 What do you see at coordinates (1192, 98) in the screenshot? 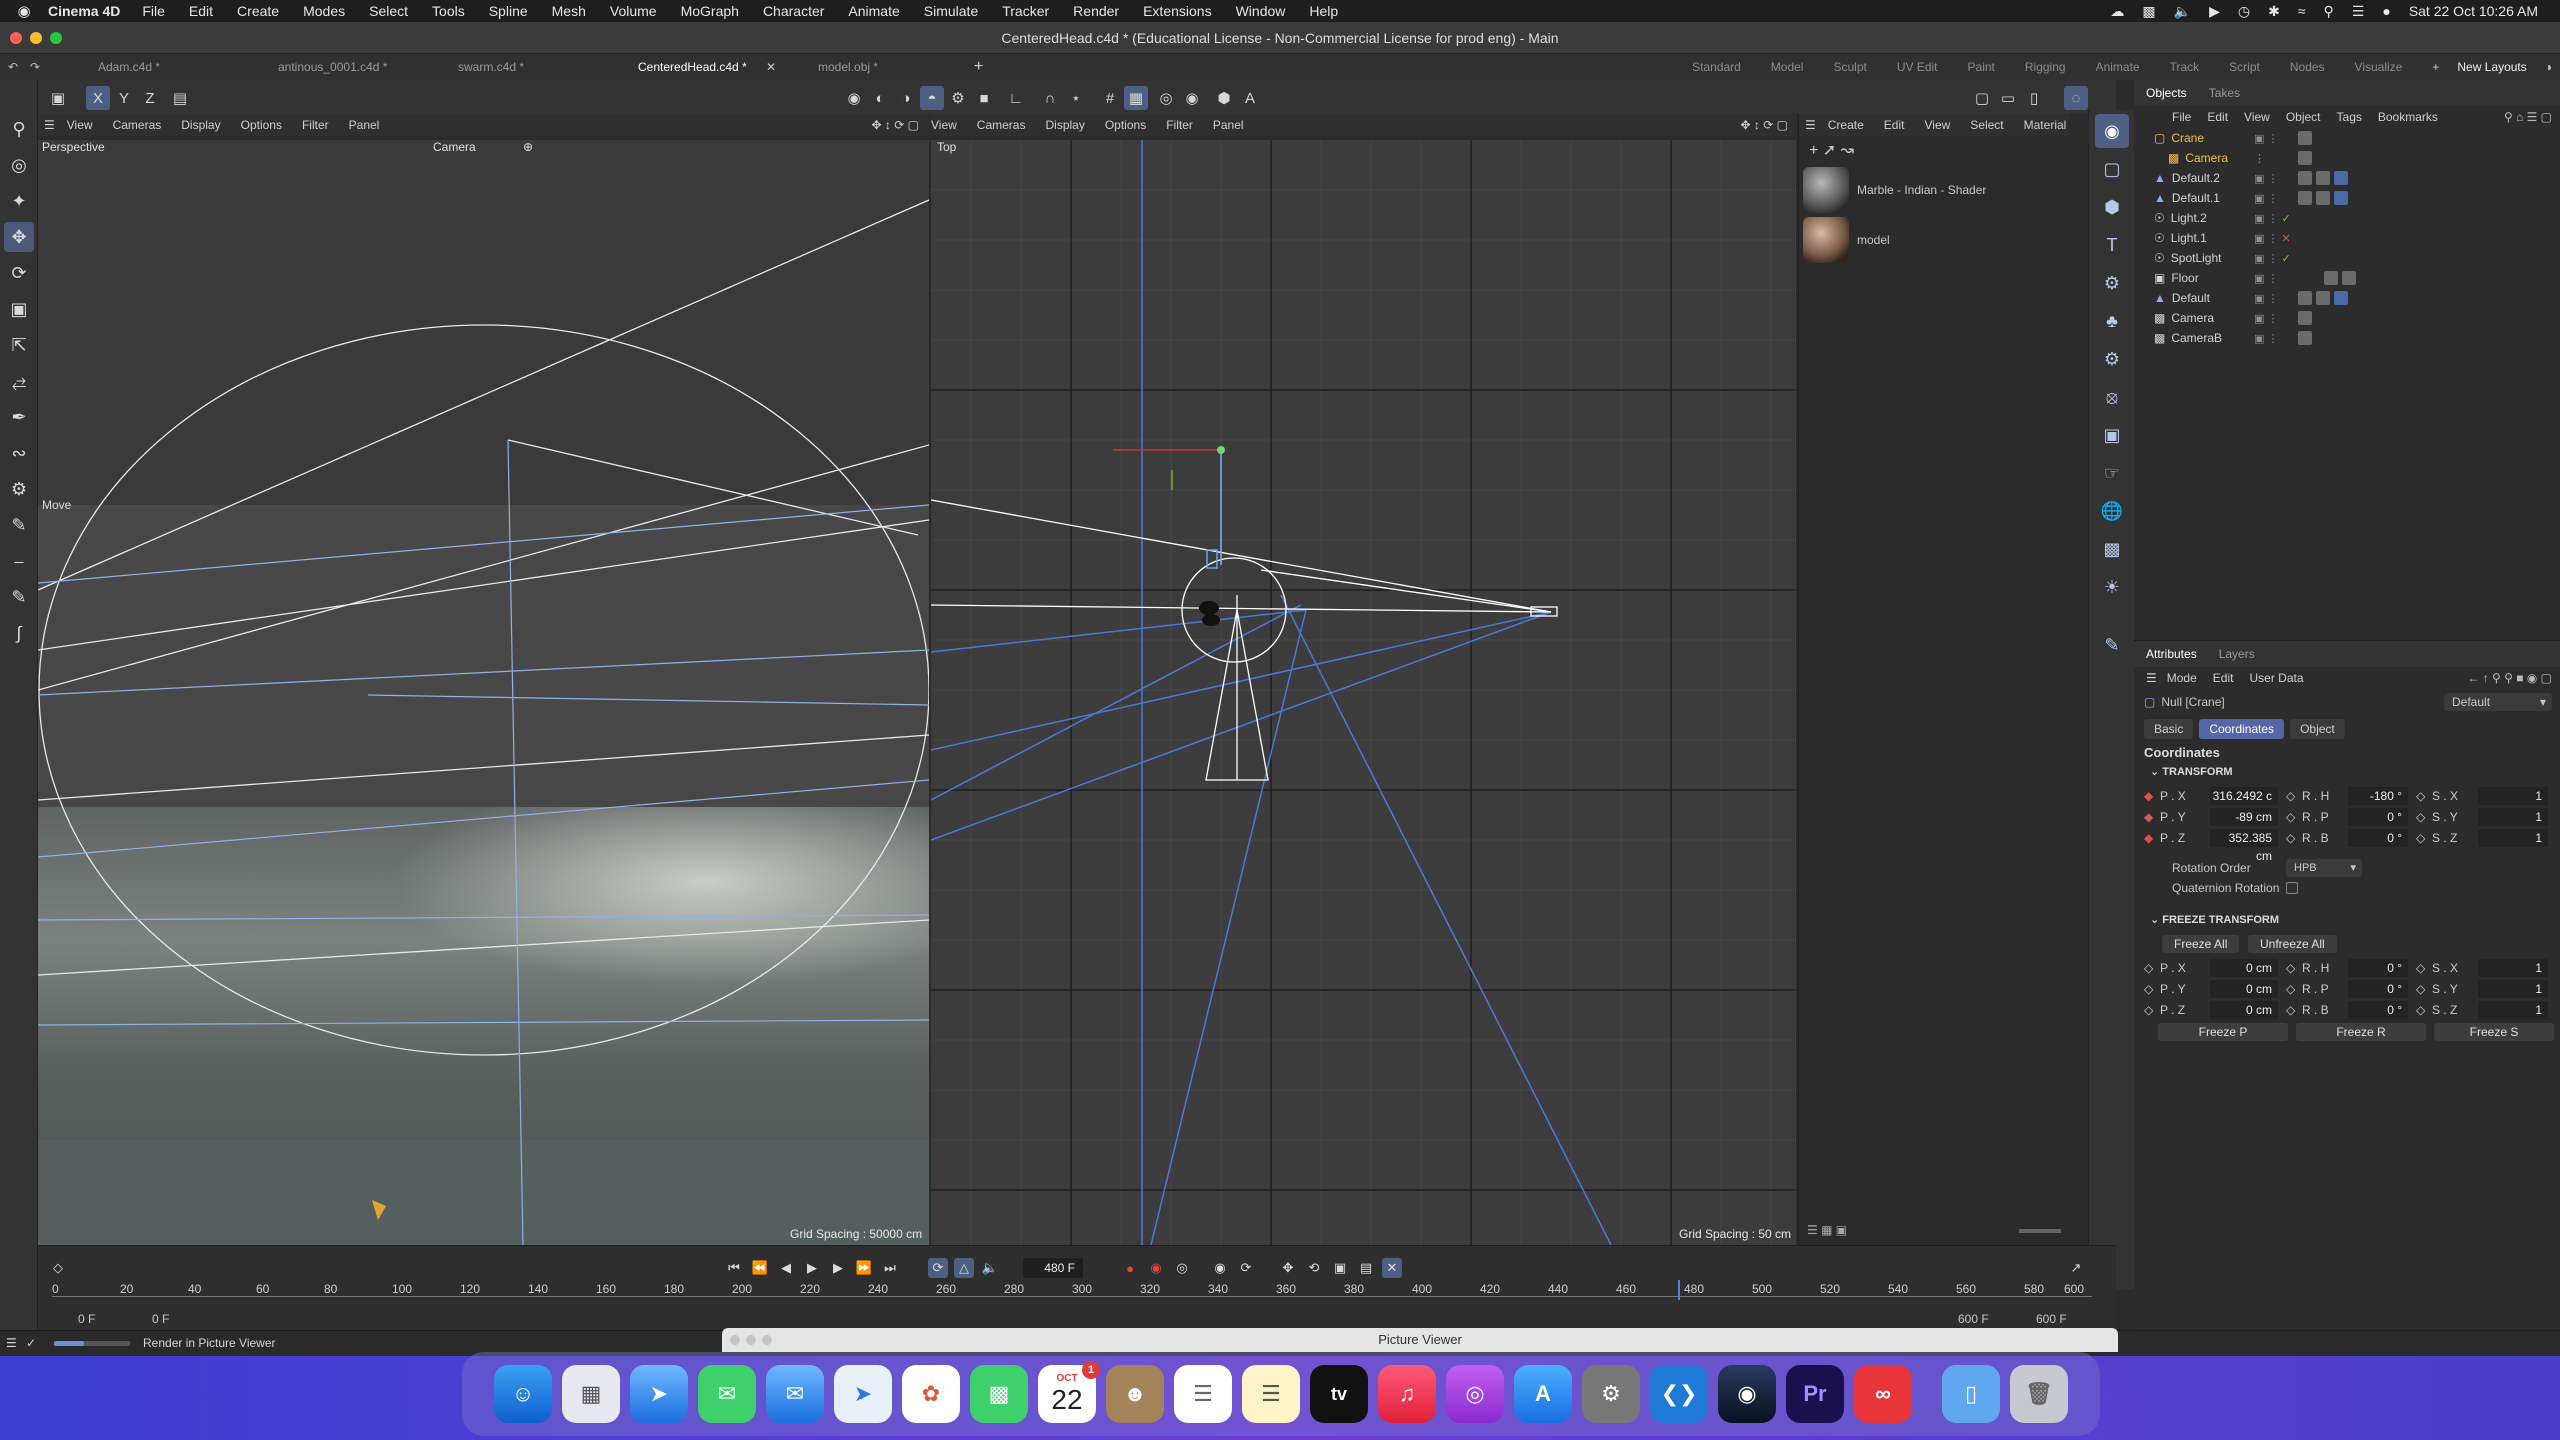
I see `soft-selection-icon: ◉` at bounding box center [1192, 98].